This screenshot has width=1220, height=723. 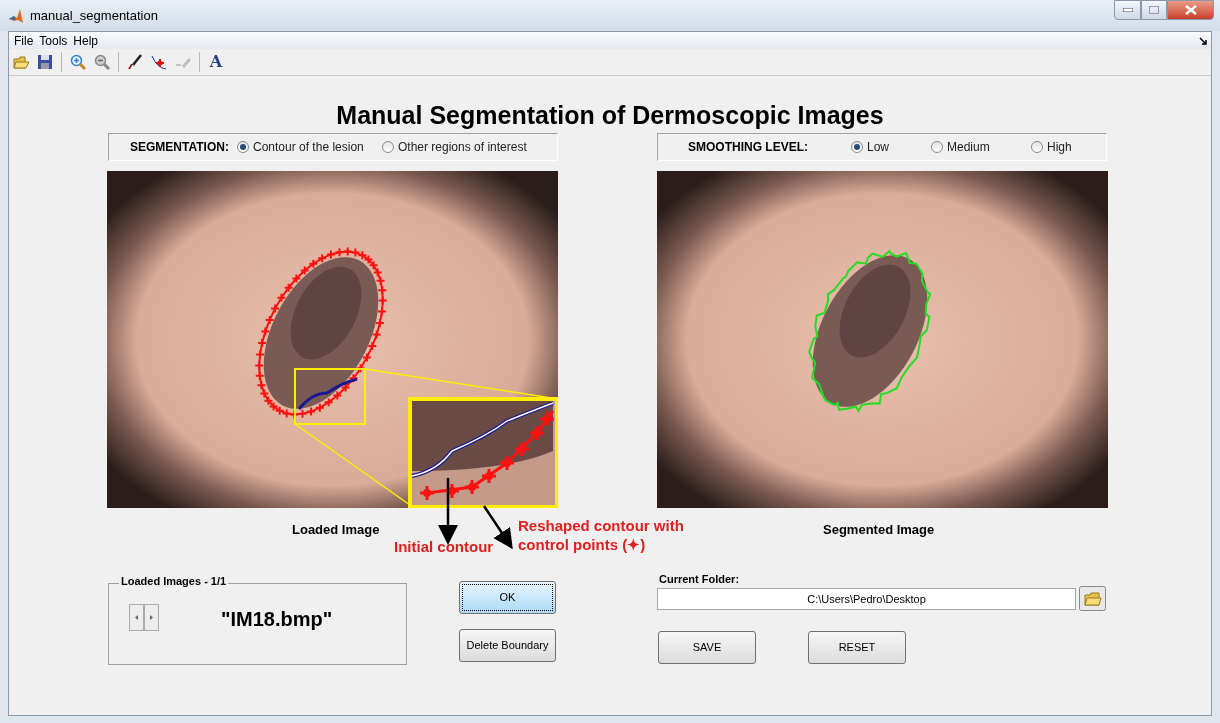 What do you see at coordinates (102, 62) in the screenshot?
I see `zoom-out-icon` at bounding box center [102, 62].